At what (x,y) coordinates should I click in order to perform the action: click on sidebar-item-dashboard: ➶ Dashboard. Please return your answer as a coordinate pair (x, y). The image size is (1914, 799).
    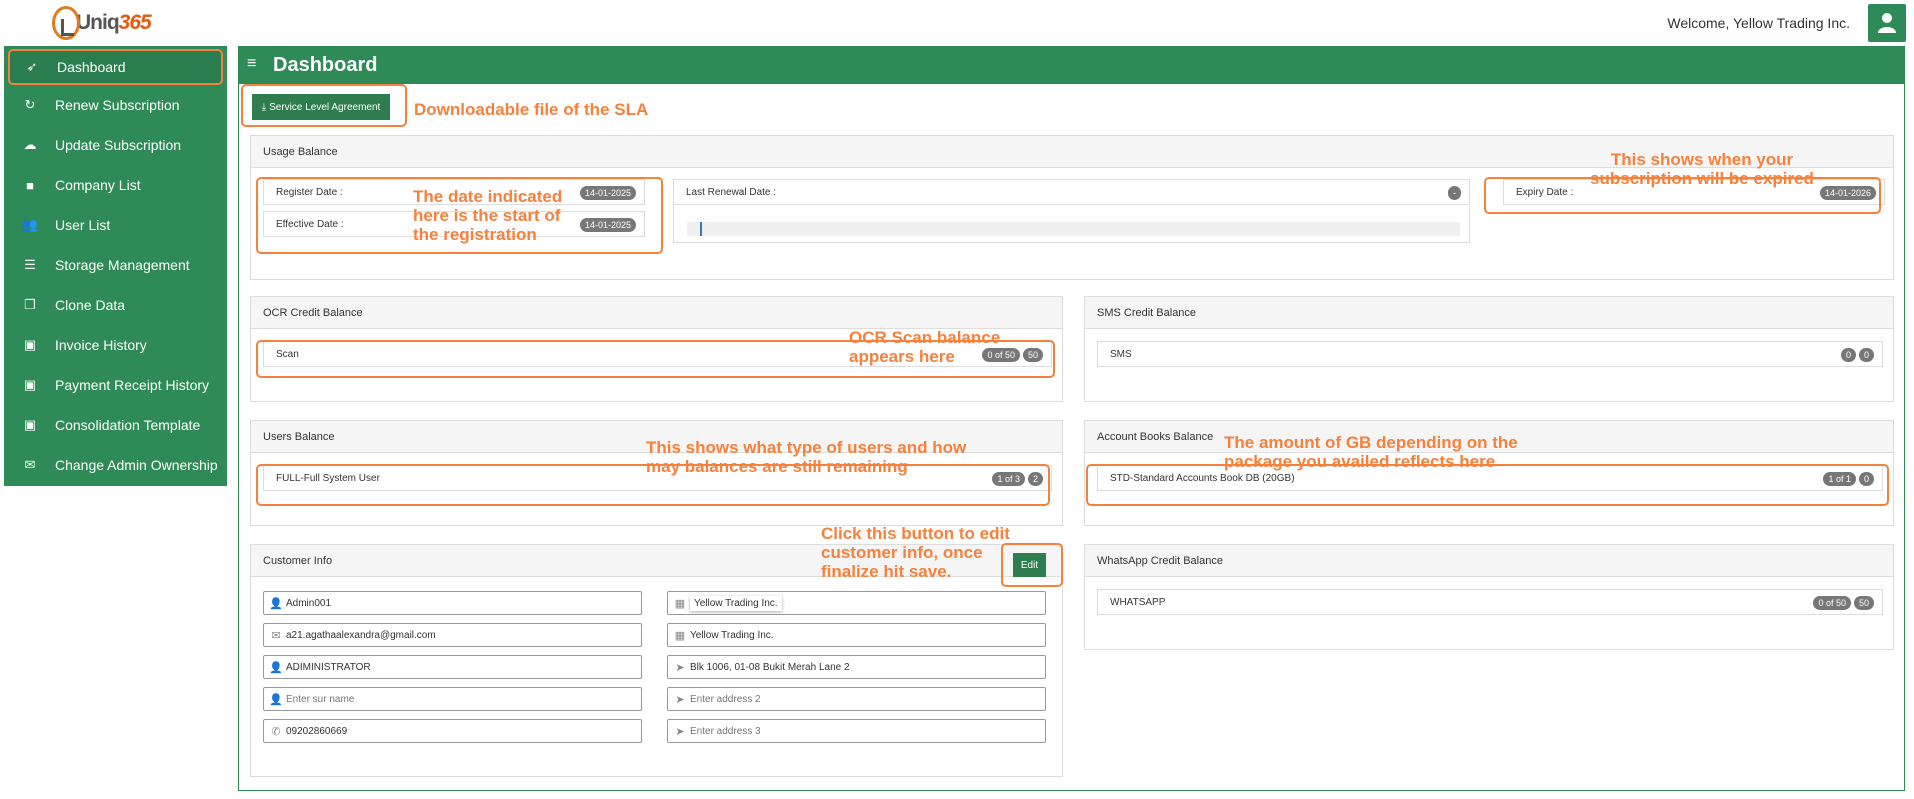
    Looking at the image, I should click on (115, 67).